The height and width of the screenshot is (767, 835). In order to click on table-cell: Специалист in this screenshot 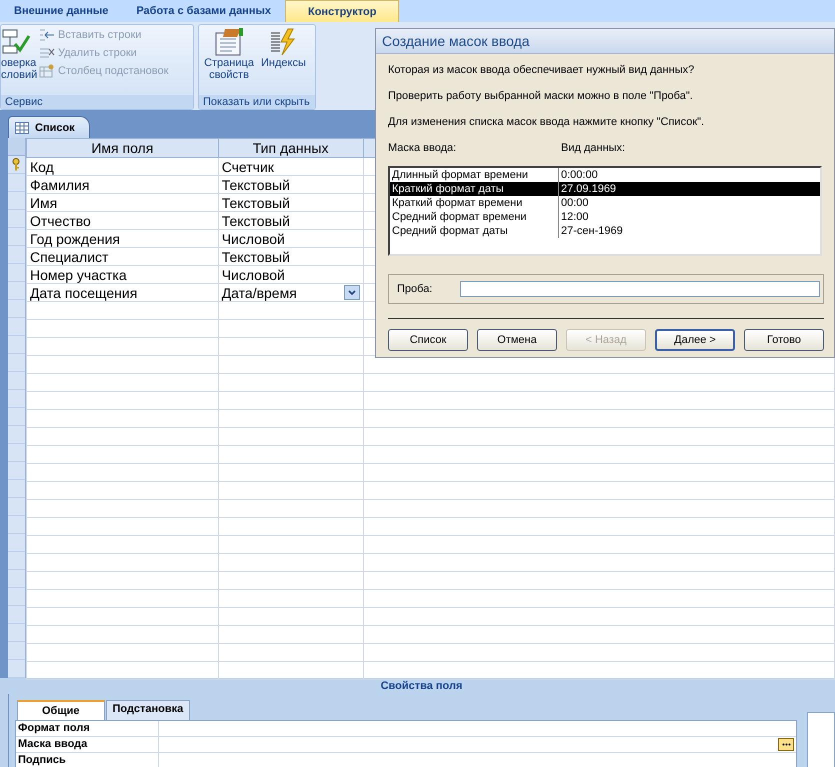, I will do `click(122, 257)`.